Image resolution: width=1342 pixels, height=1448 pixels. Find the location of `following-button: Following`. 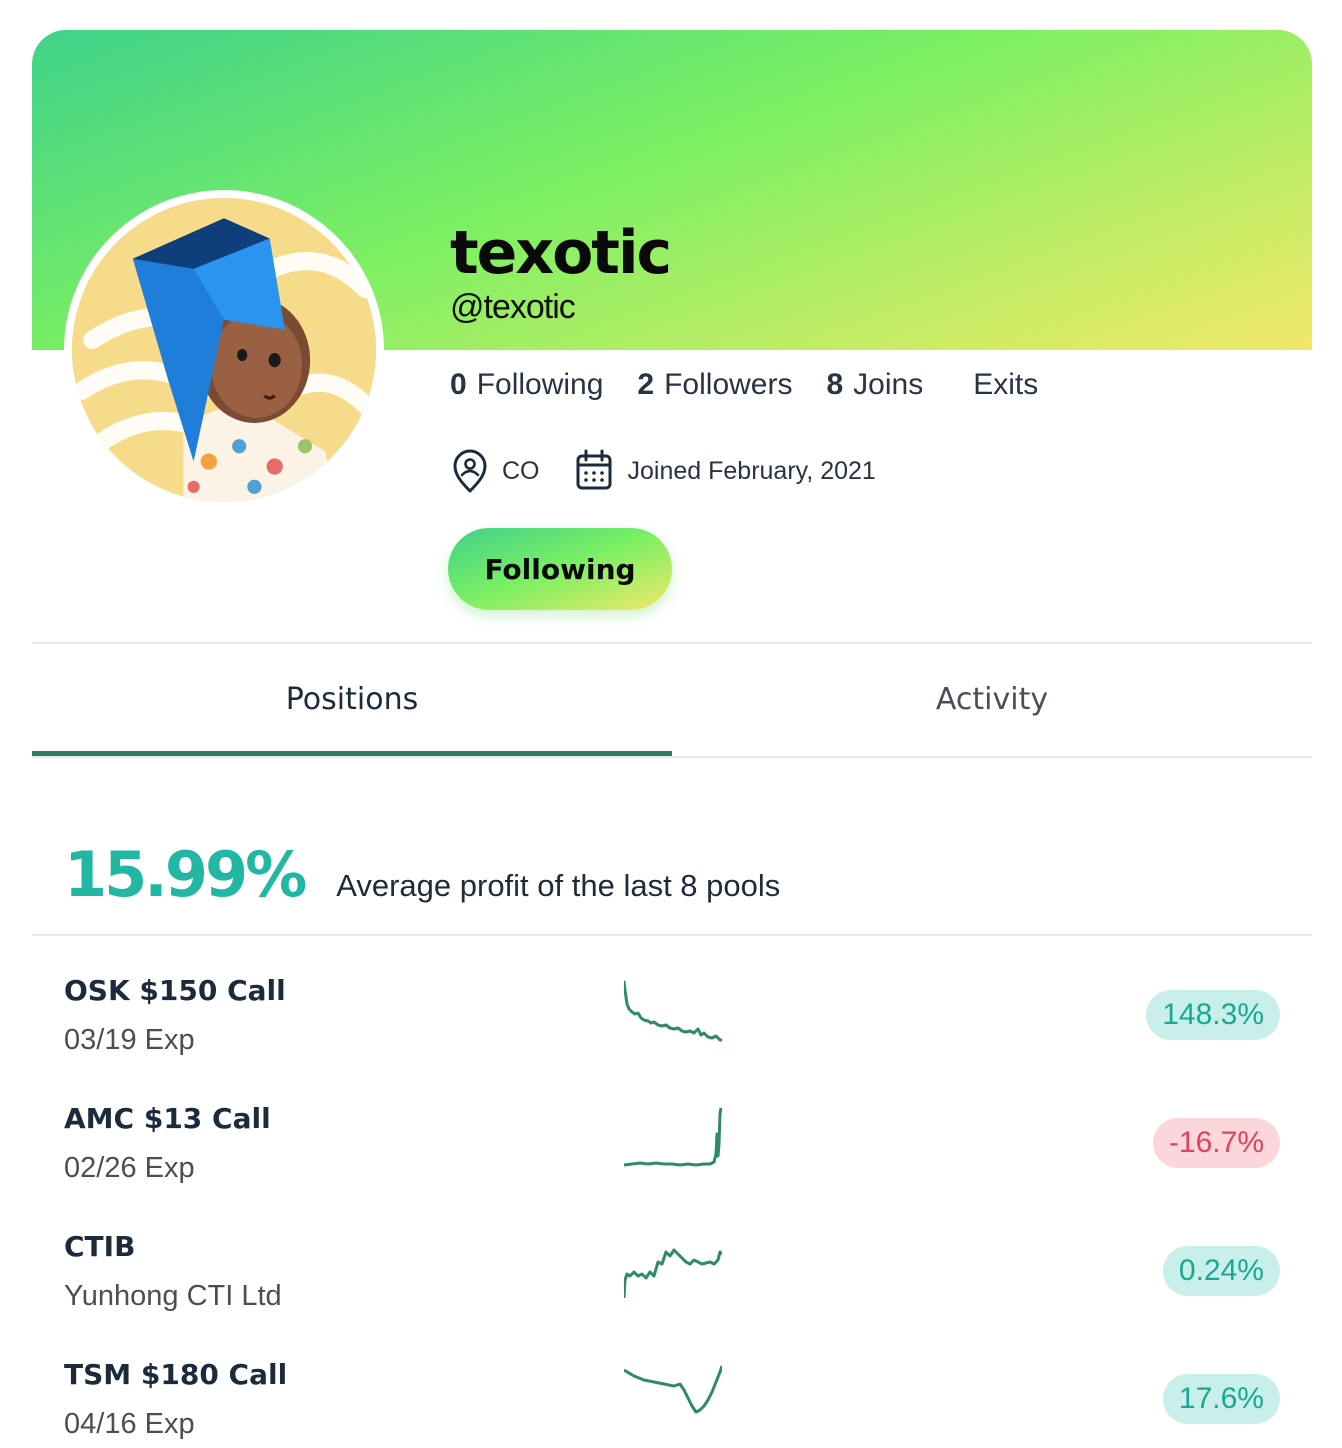

following-button: Following is located at coordinates (560, 569).